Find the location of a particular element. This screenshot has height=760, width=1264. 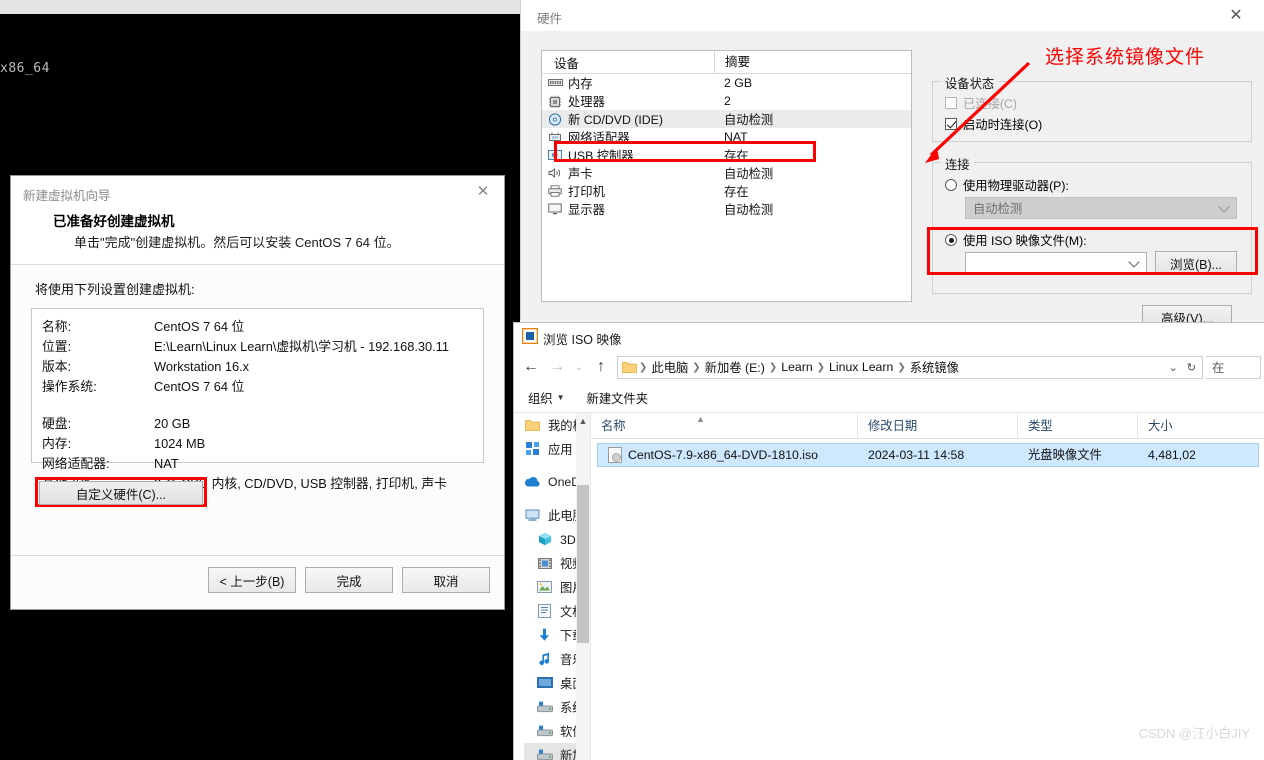

summary-key: 网络适配器: is located at coordinates (76, 464).